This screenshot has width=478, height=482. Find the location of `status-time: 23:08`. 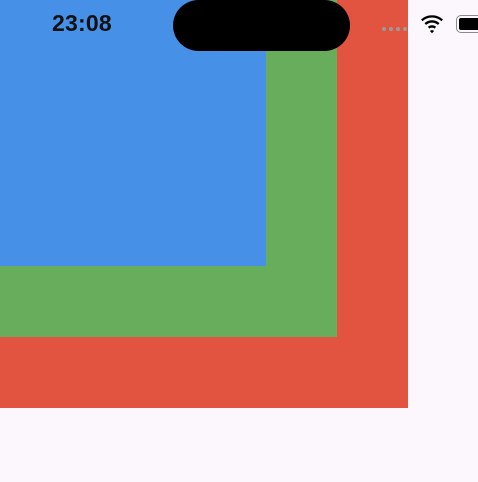

status-time: 23:08 is located at coordinates (82, 23).